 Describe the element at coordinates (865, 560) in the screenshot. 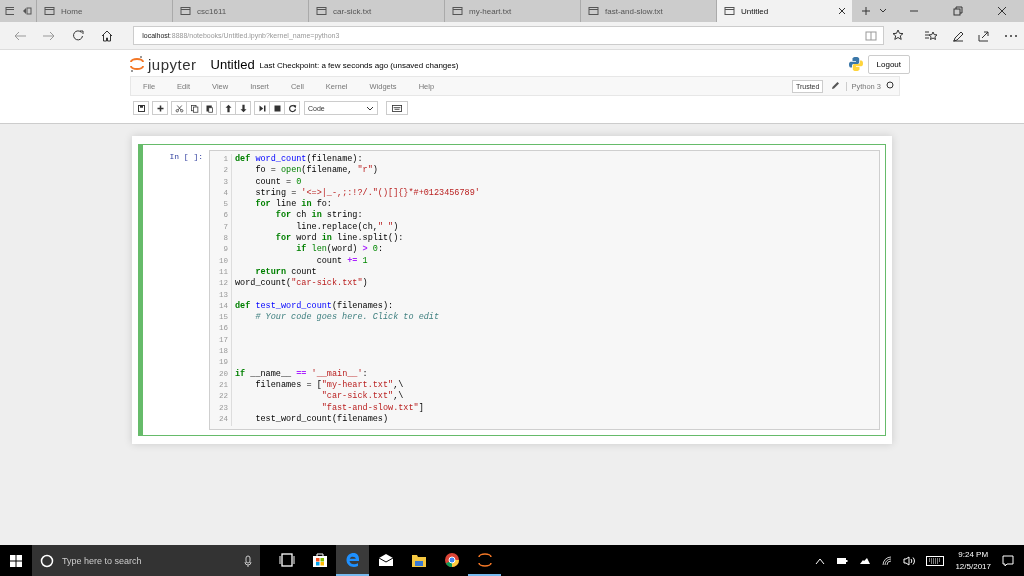

I see `cloud-icon` at that location.